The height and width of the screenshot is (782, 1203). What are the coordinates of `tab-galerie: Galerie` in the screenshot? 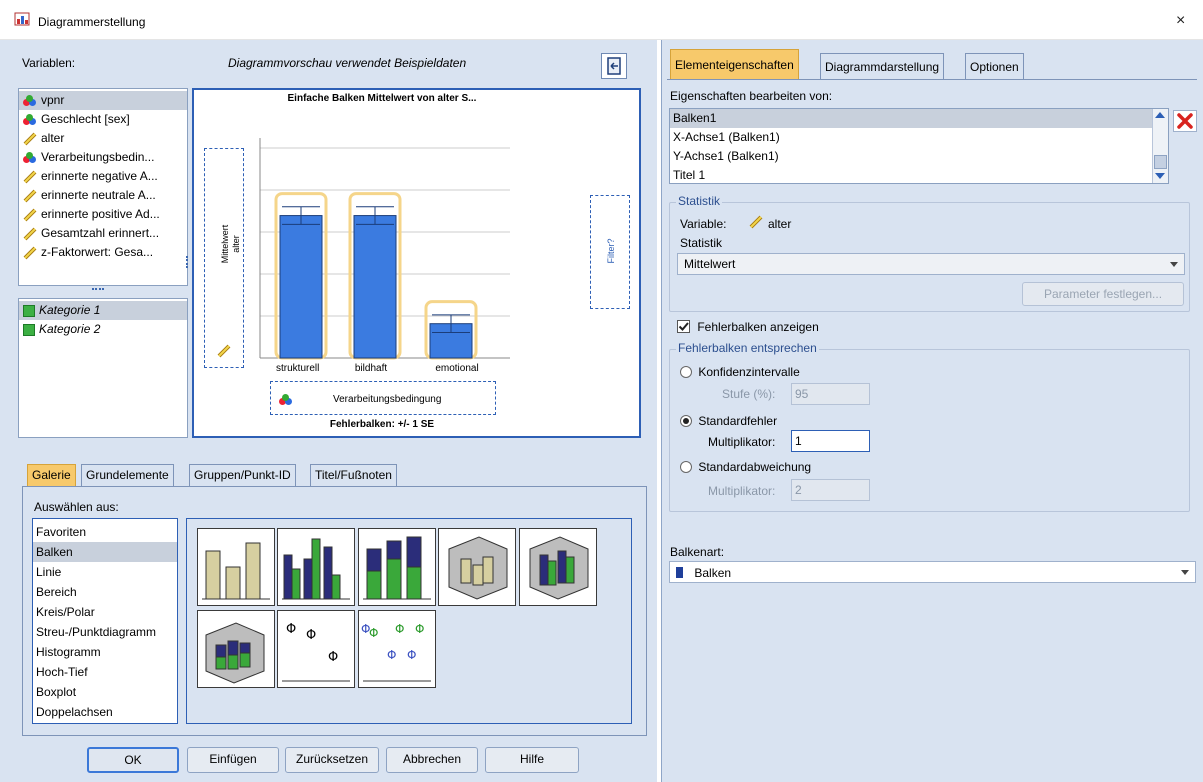 It's located at (51, 475).